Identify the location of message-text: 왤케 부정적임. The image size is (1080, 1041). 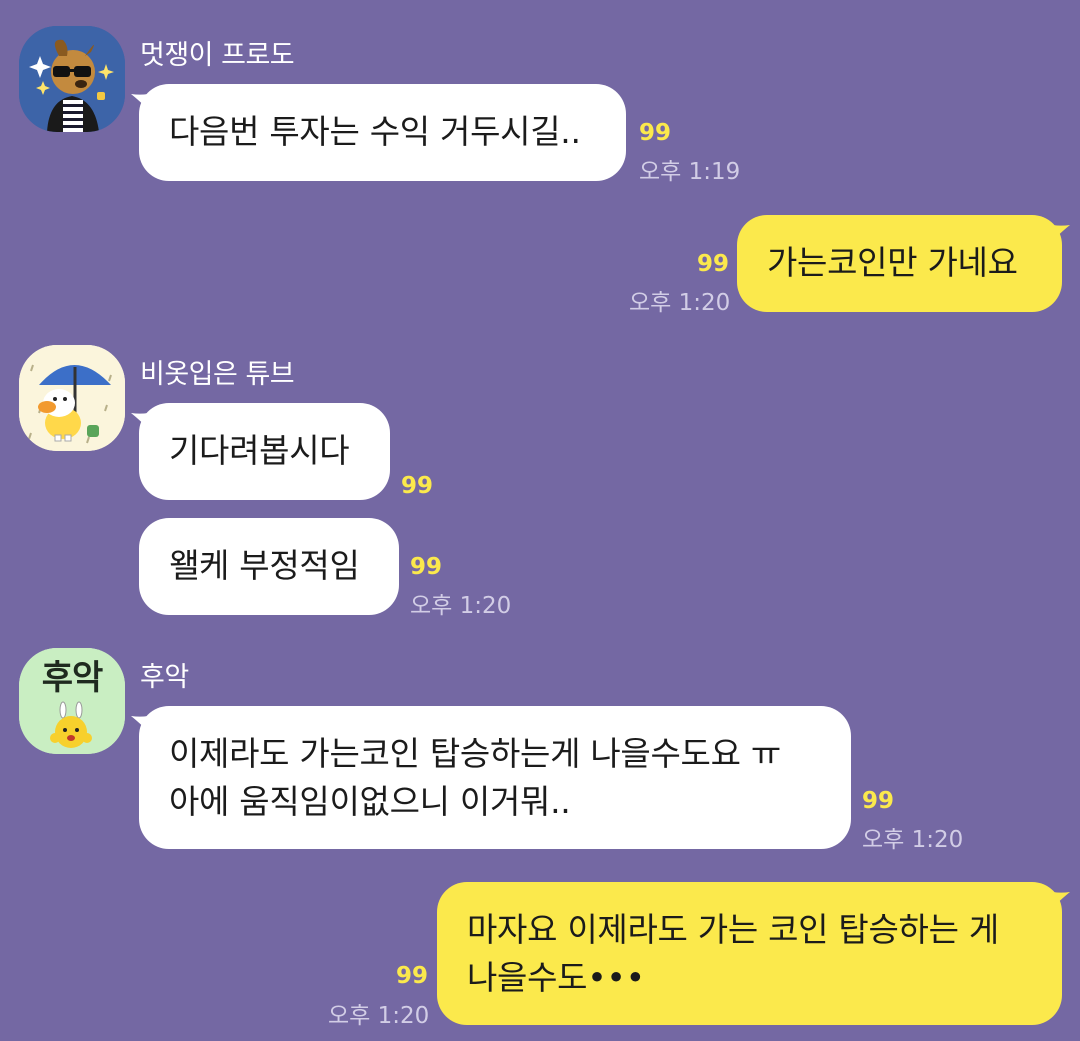
(264, 565).